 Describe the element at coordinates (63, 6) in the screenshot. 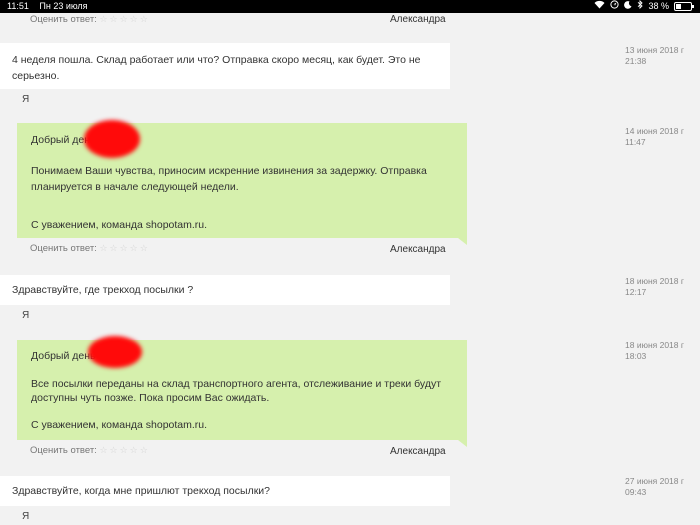

I see `status-date: Пн 23 июля` at that location.